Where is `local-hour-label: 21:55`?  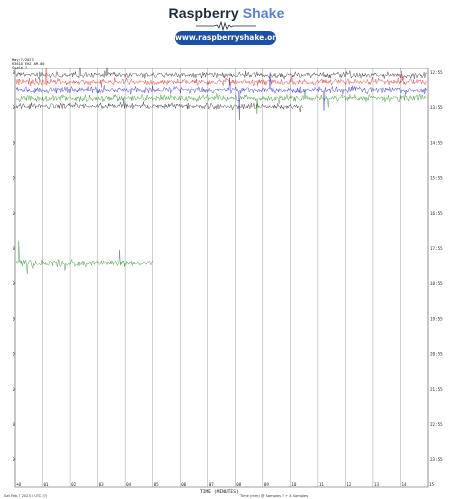
local-hour-label: 21:55 is located at coordinates (436, 389).